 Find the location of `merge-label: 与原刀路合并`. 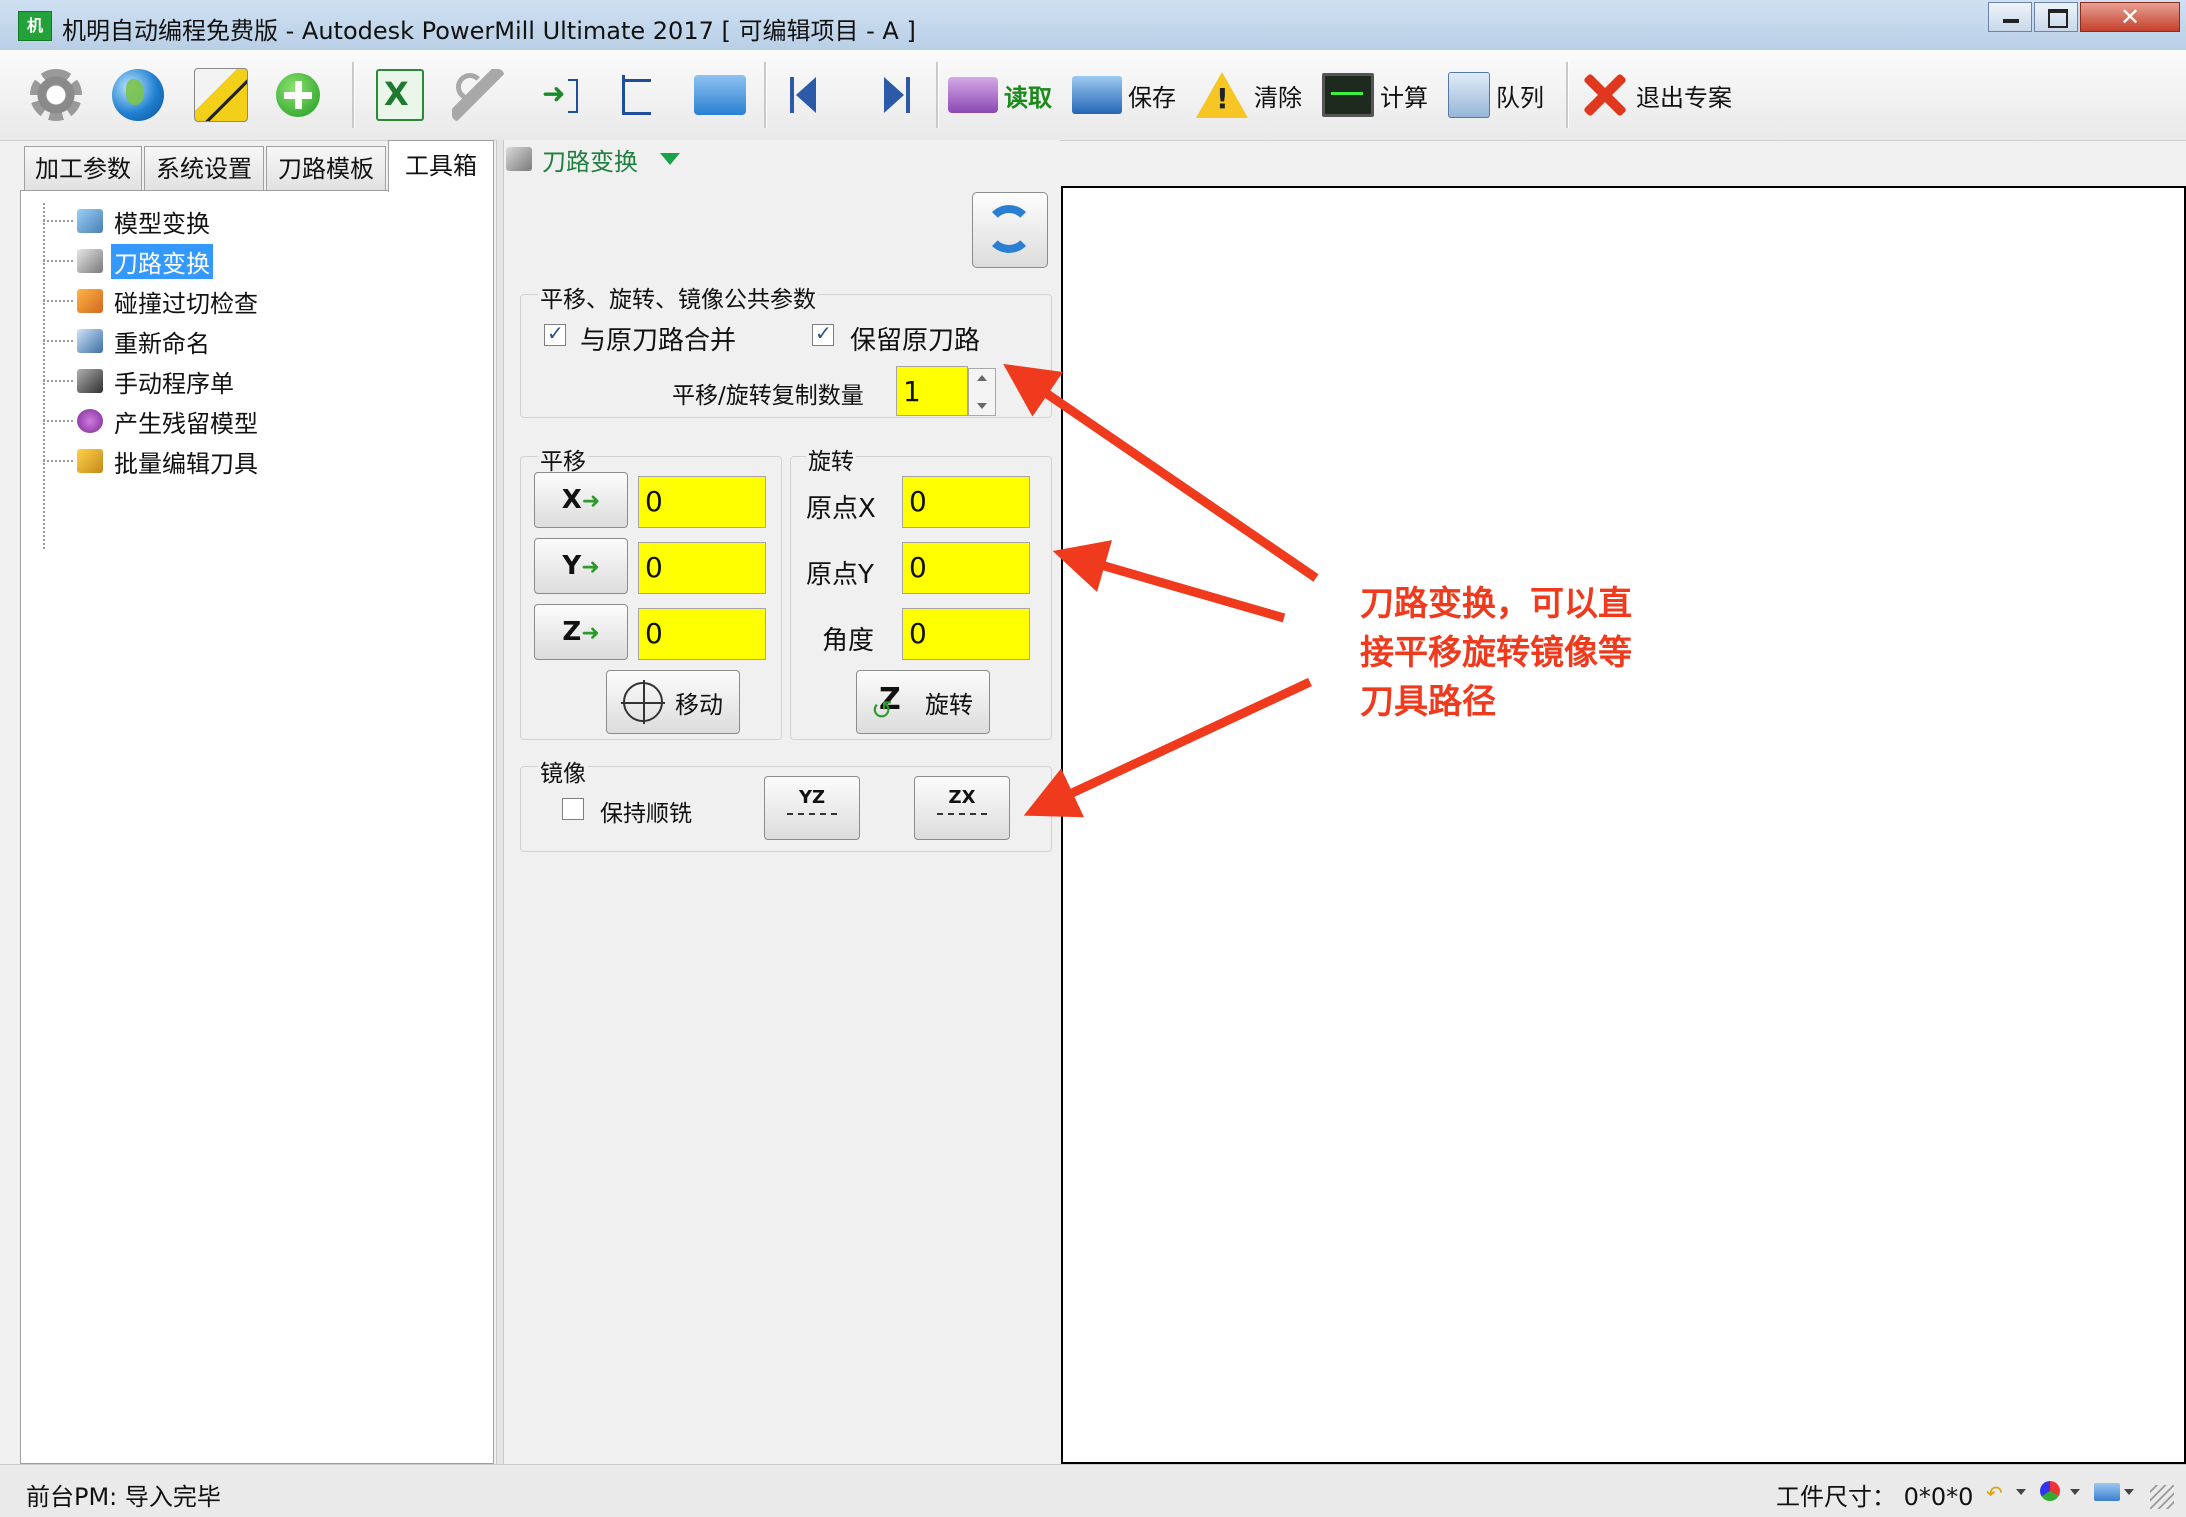

merge-label: 与原刀路合并 is located at coordinates (658, 341).